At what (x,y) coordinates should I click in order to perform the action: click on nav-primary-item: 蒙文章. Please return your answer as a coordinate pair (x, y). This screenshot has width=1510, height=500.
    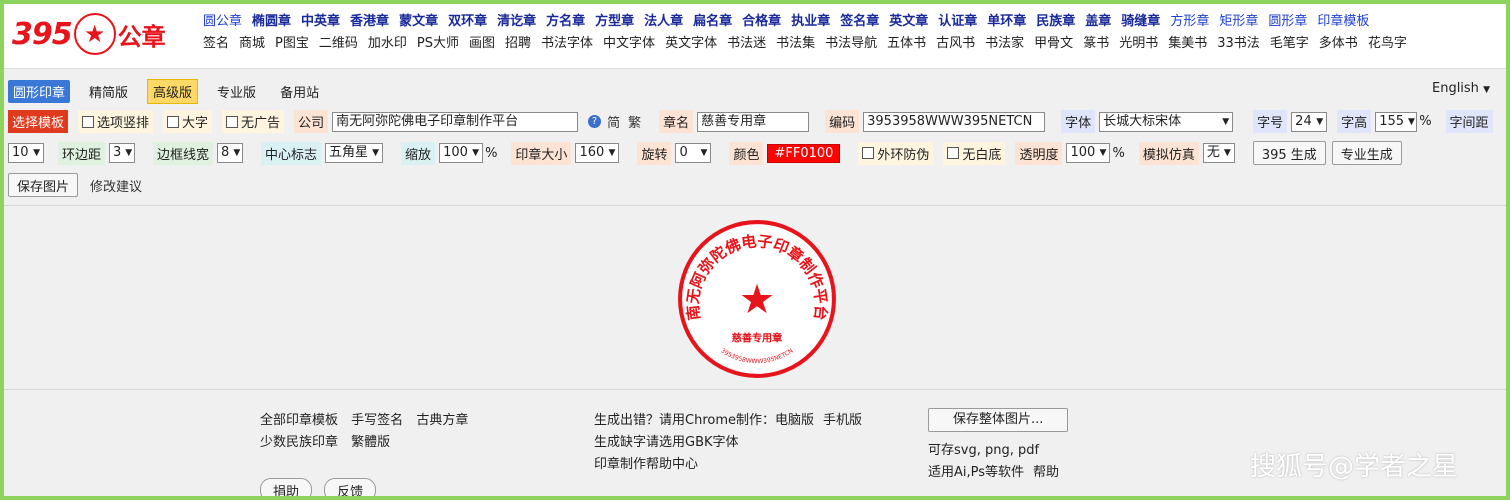
    Looking at the image, I should click on (418, 19).